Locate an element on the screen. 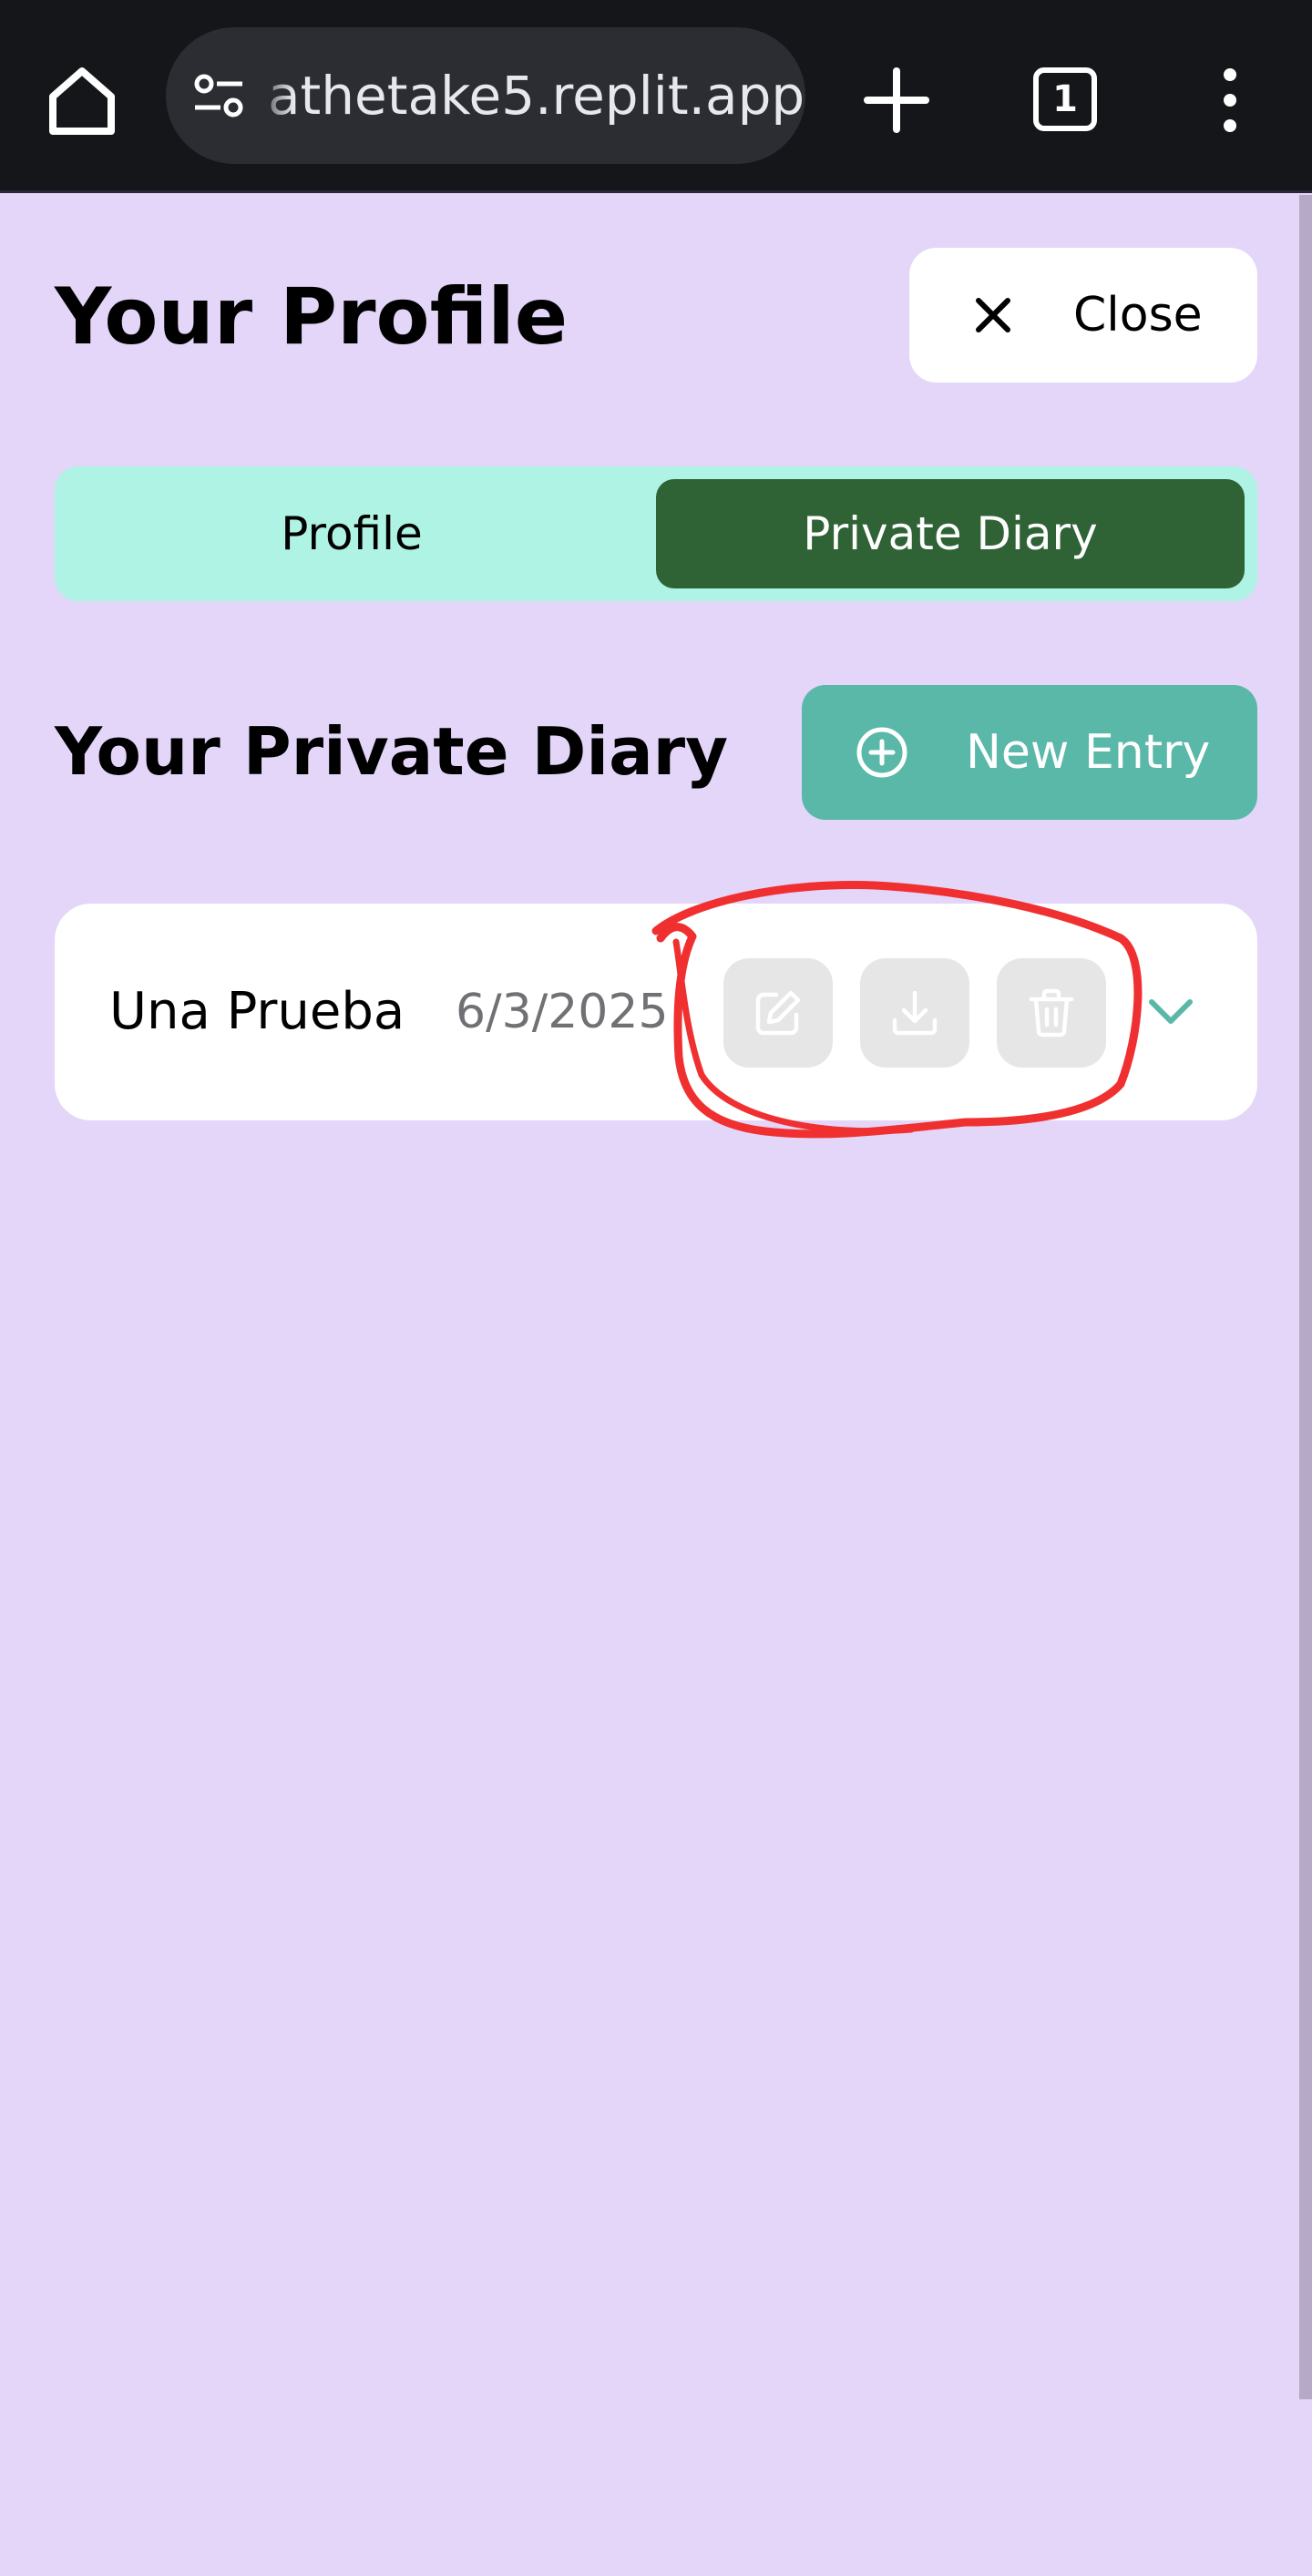 This screenshot has height=2576, width=1312. chevron-down-icon is located at coordinates (1171, 1011).